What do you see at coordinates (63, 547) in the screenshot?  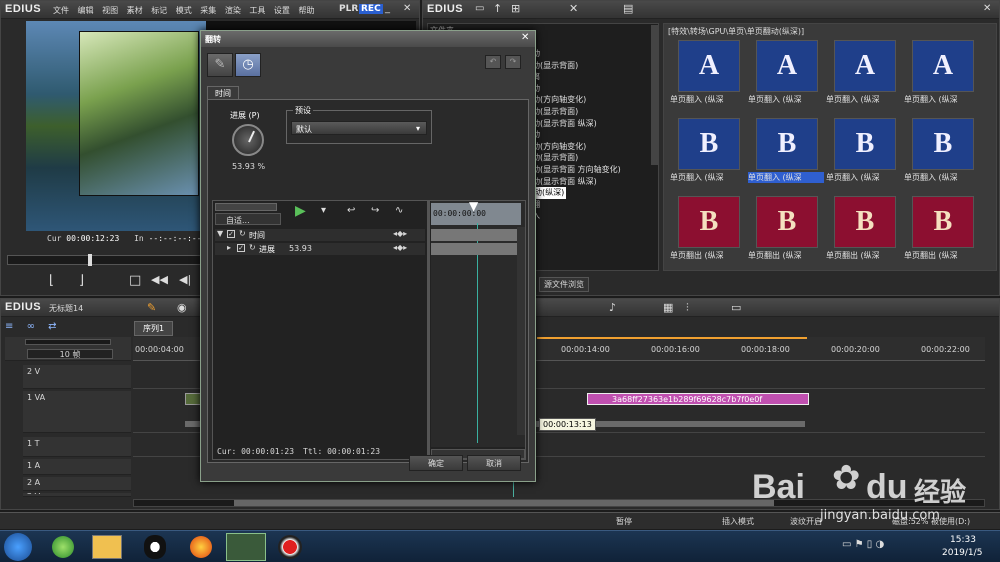 I see `browser-360-icon` at bounding box center [63, 547].